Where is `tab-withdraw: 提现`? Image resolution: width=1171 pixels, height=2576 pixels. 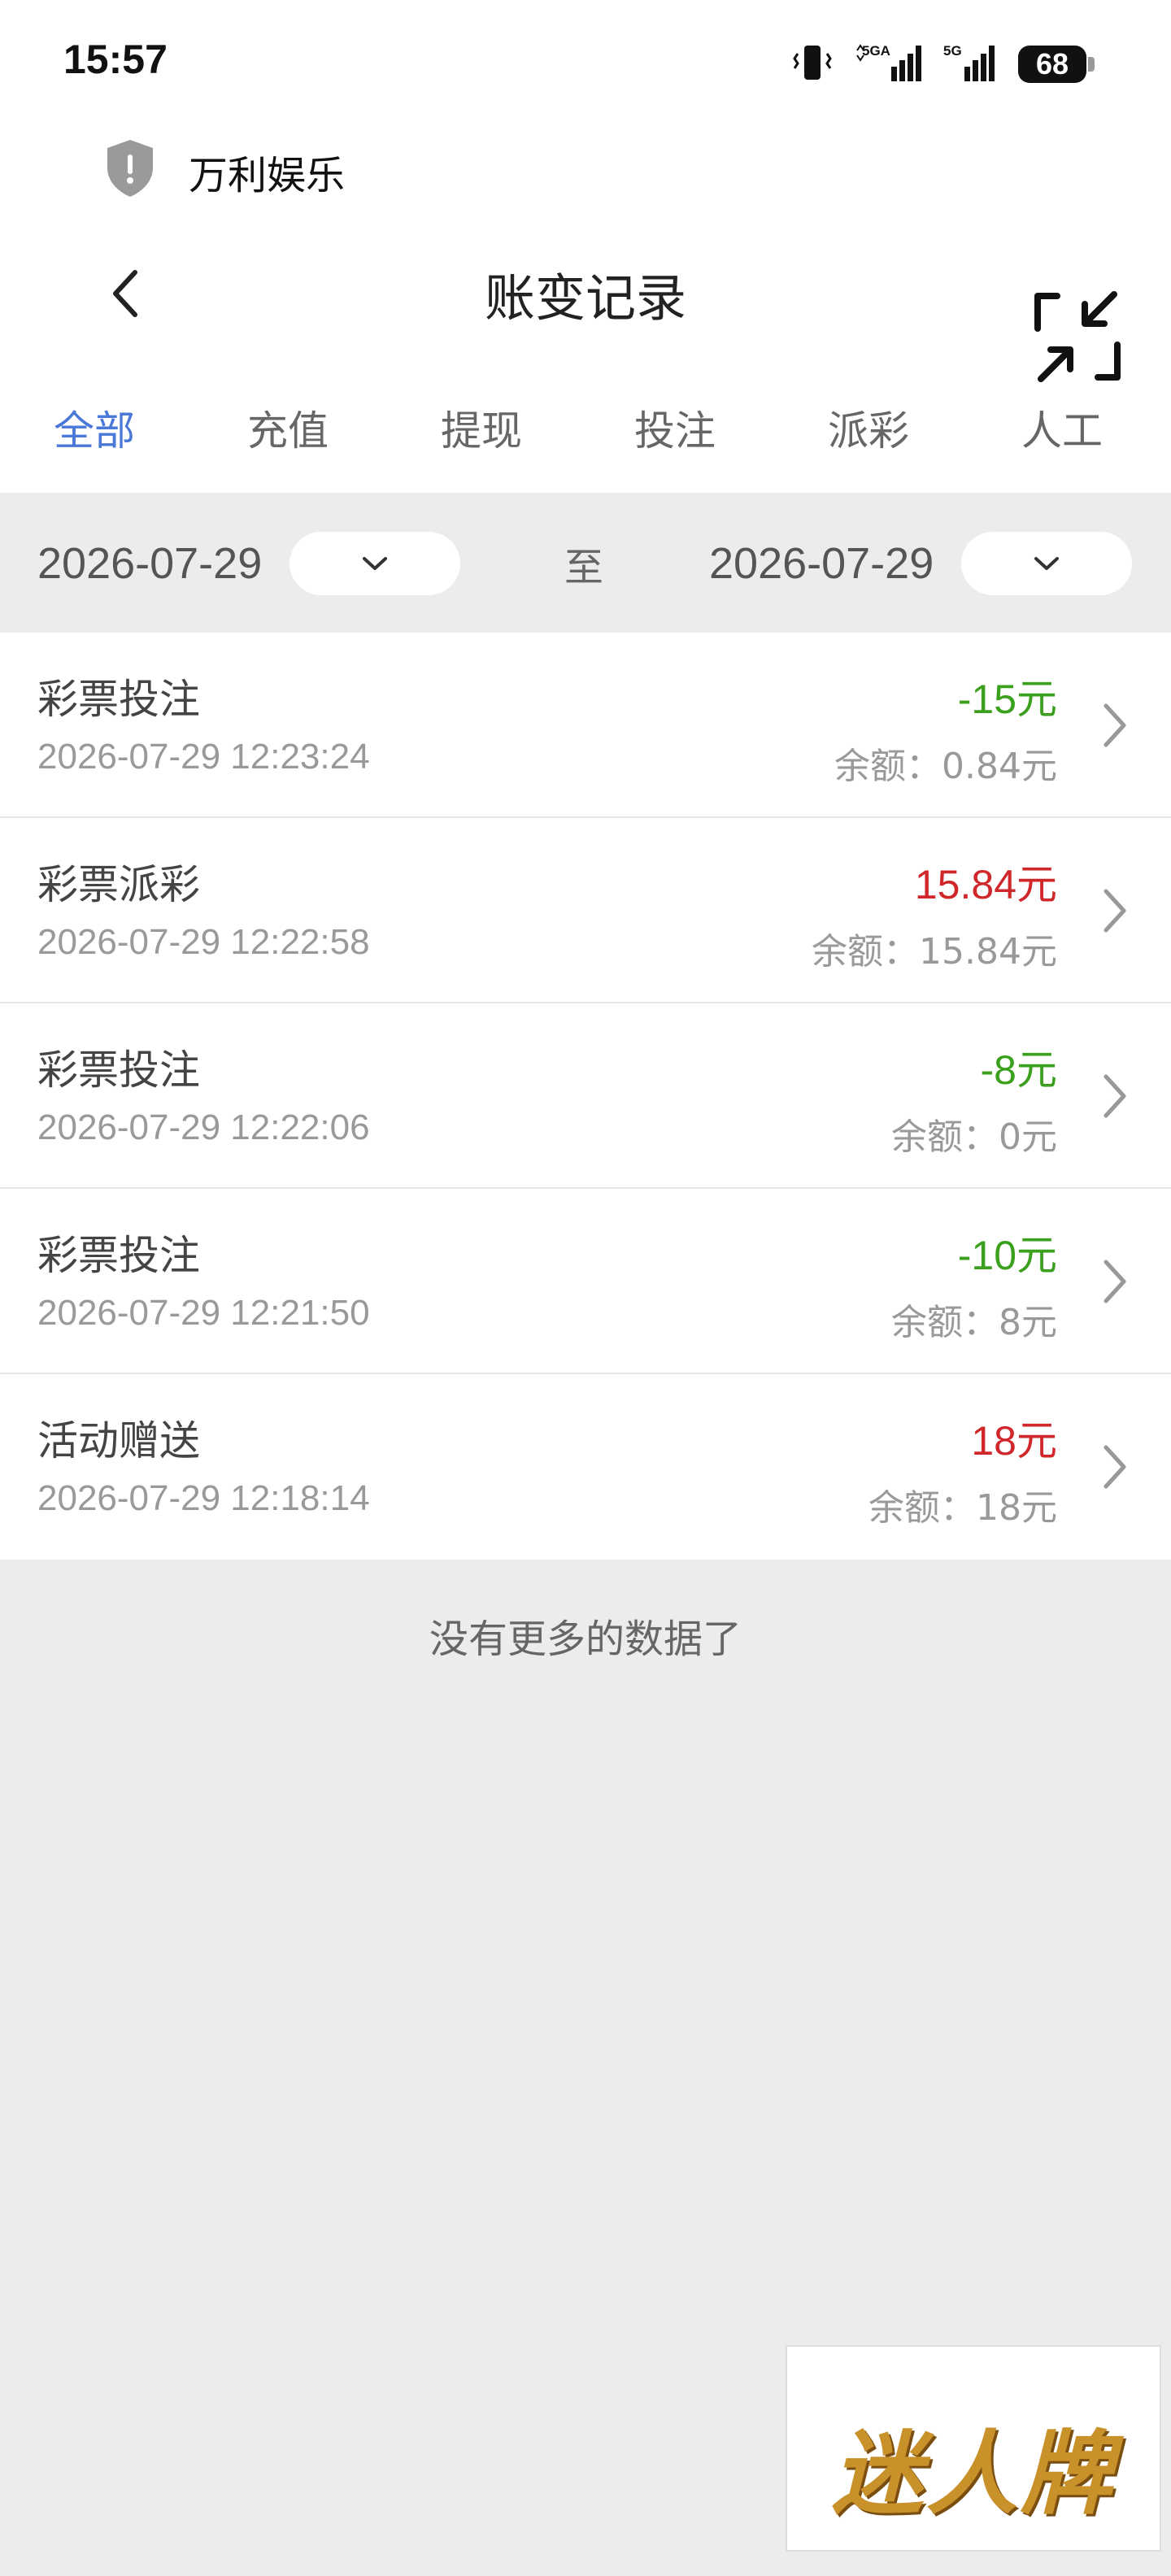
tab-withdraw: 提现 is located at coordinates (482, 428).